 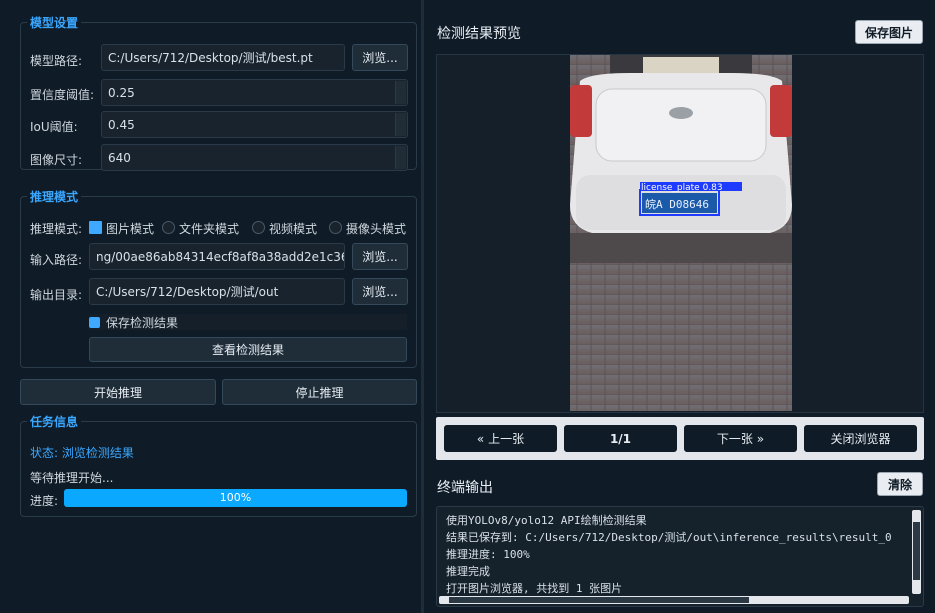 I want to click on prev-image-button: « 上一张, so click(x=500, y=438).